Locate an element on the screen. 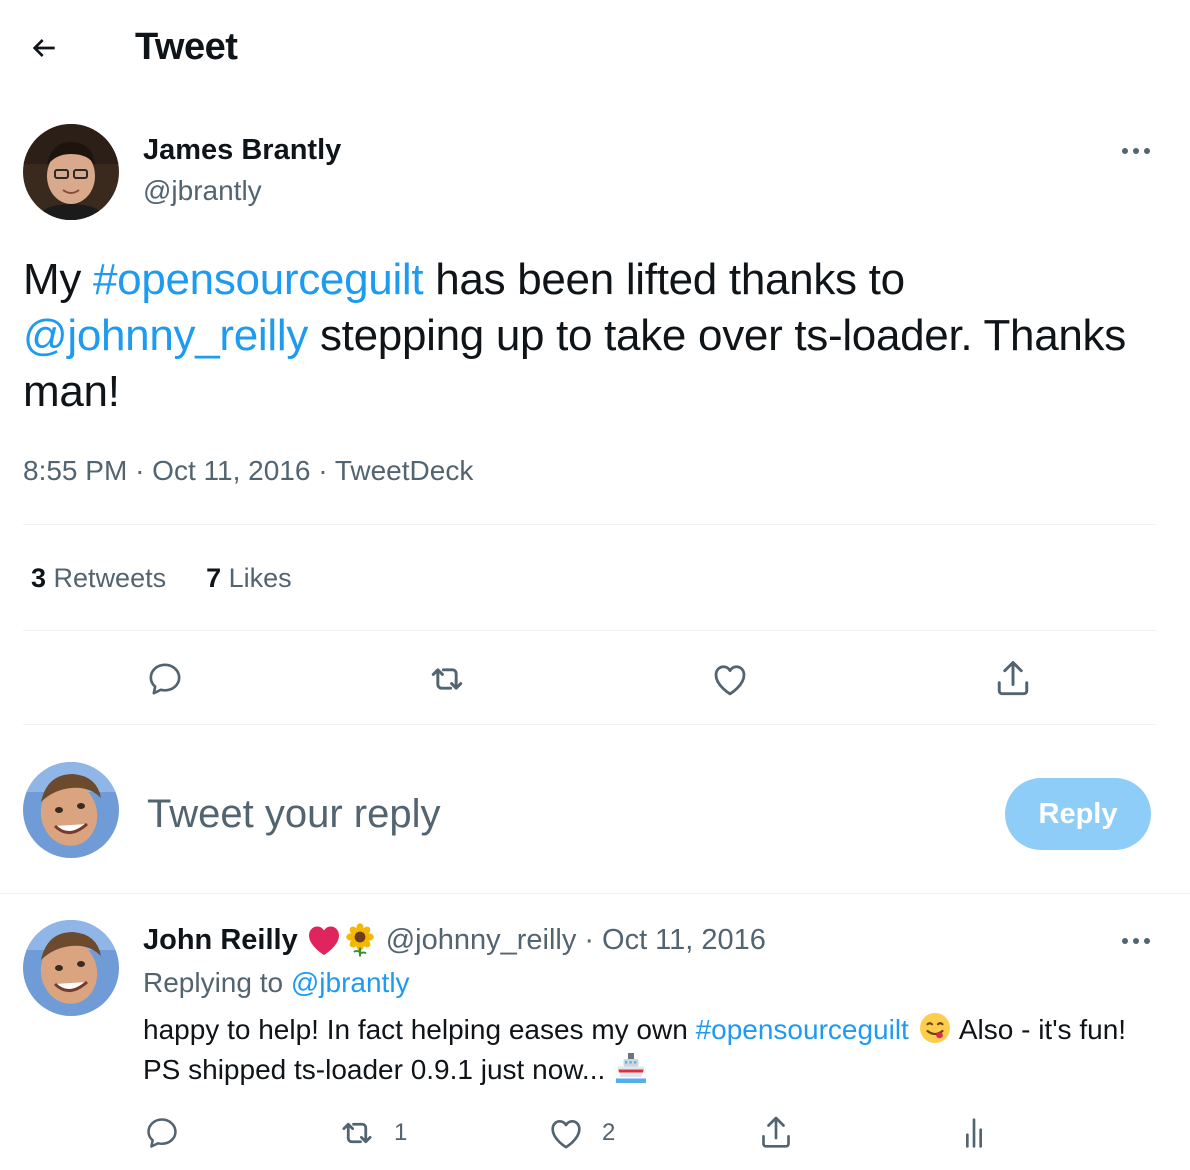  author-avatar is located at coordinates (71, 172).